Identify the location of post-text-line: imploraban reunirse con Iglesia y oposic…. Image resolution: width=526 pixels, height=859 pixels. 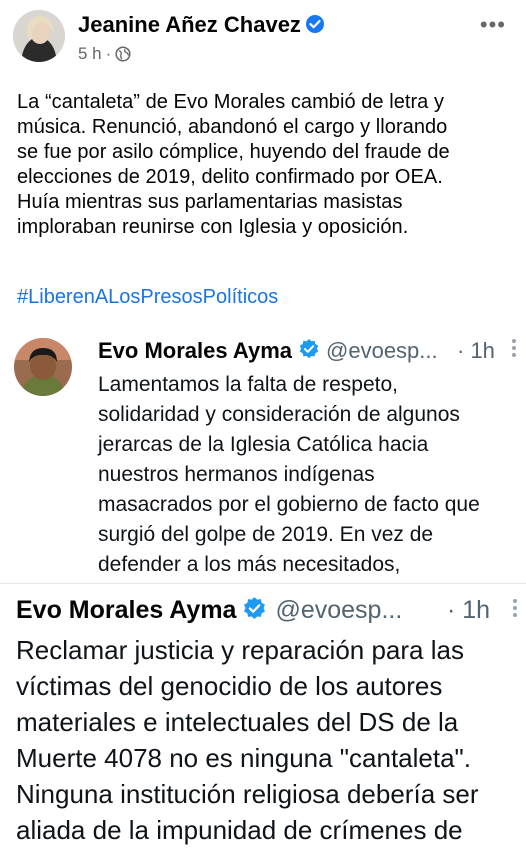
(213, 227).